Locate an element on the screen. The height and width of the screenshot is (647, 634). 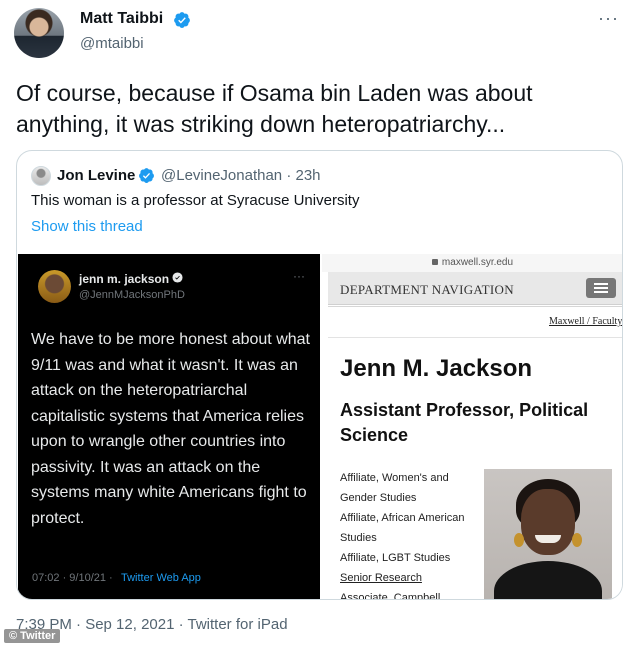
screenshot-author-handle: @JennMJacksonPhD is located at coordinates (132, 295).